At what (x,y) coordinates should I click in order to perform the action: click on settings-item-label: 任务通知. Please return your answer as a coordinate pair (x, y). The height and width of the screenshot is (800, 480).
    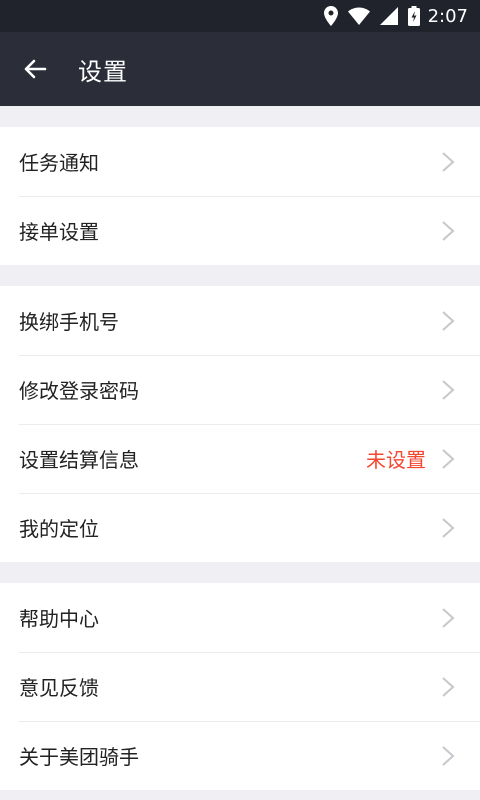
    Looking at the image, I should click on (59, 163).